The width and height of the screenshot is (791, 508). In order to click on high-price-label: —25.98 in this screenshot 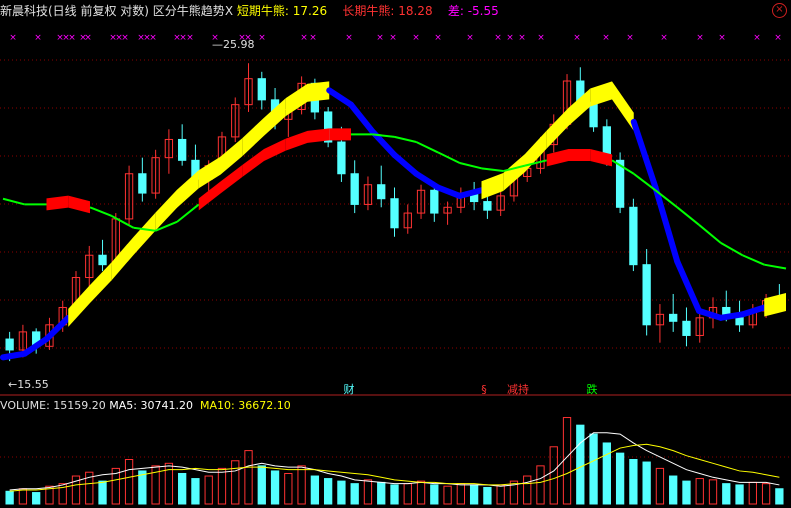, I will do `click(233, 44)`.